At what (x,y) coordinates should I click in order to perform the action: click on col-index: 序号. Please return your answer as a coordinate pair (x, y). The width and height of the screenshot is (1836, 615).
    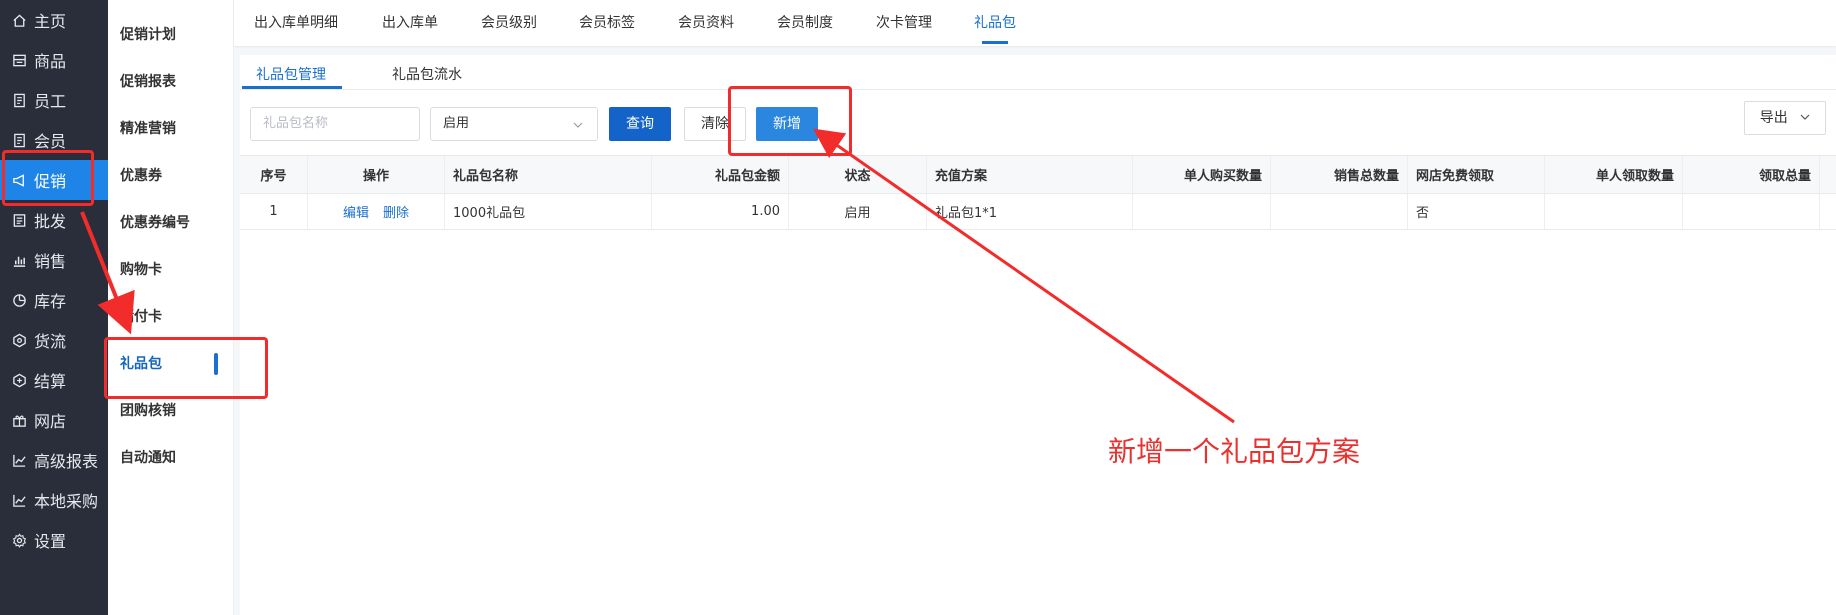
    Looking at the image, I should click on (274, 174).